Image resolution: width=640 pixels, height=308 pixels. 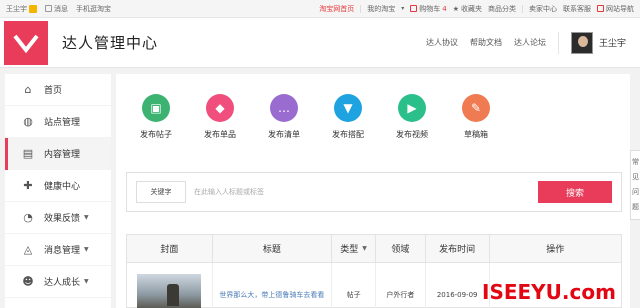 I want to click on shirt-icon: ▼, so click(x=348, y=108).